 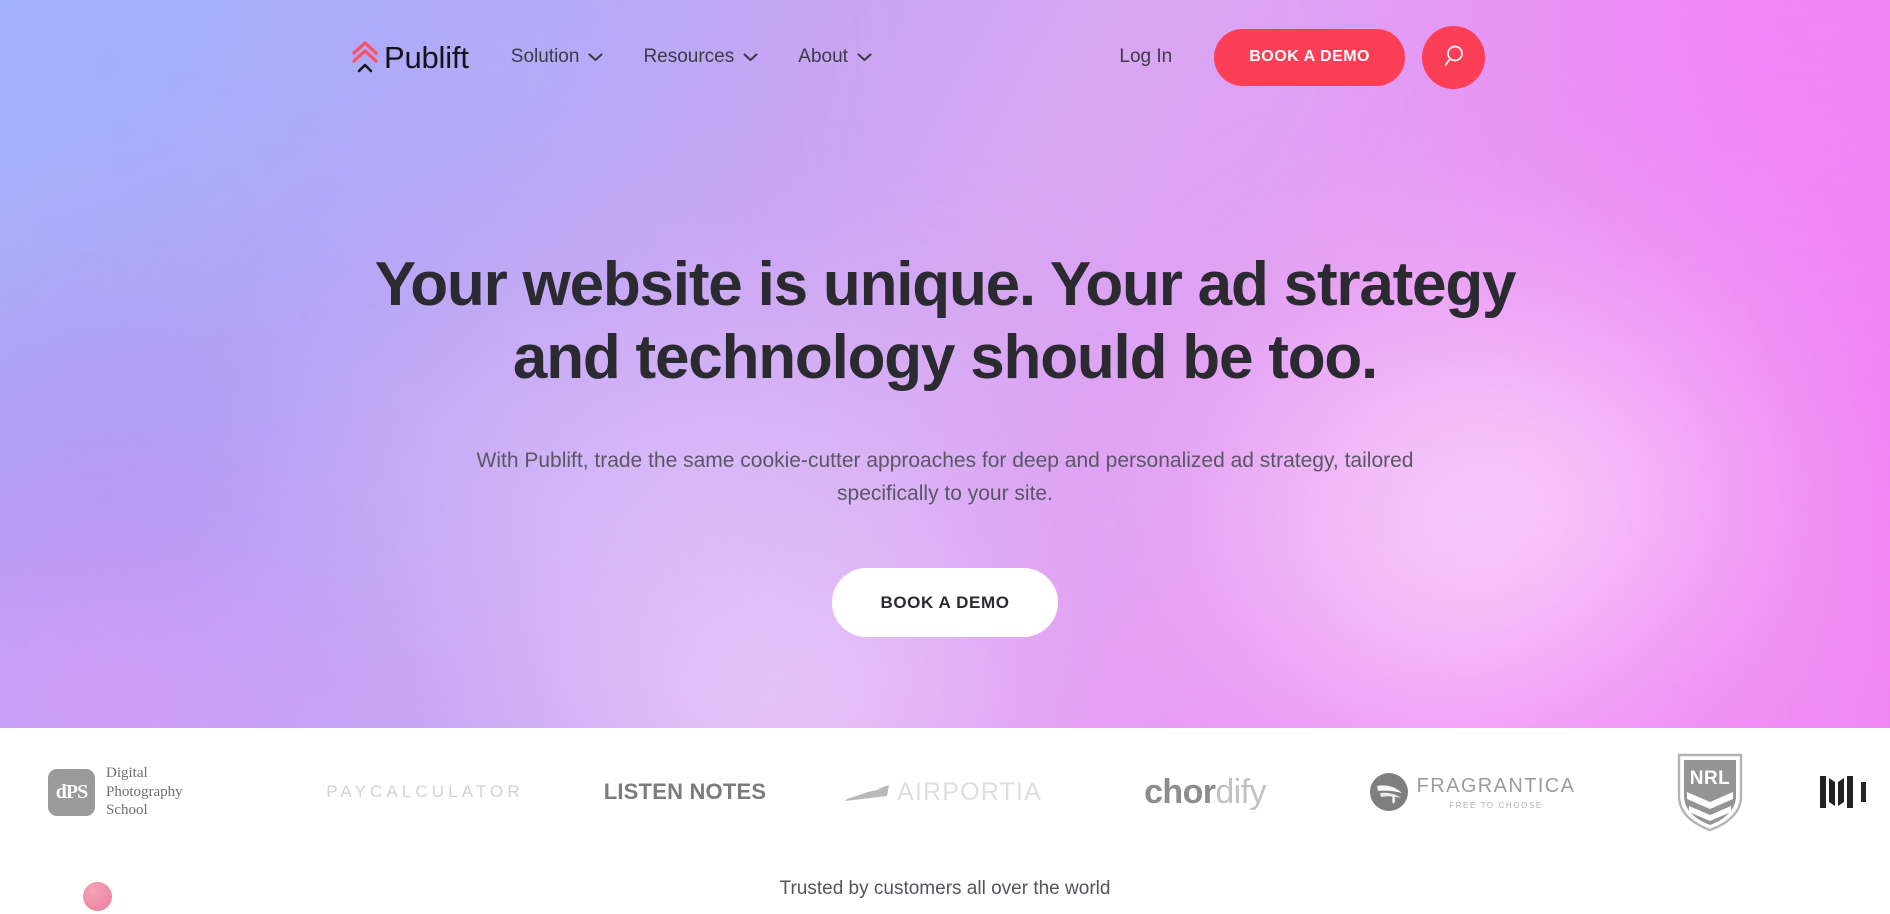 I want to click on brand-name: Publift, so click(x=426, y=57).